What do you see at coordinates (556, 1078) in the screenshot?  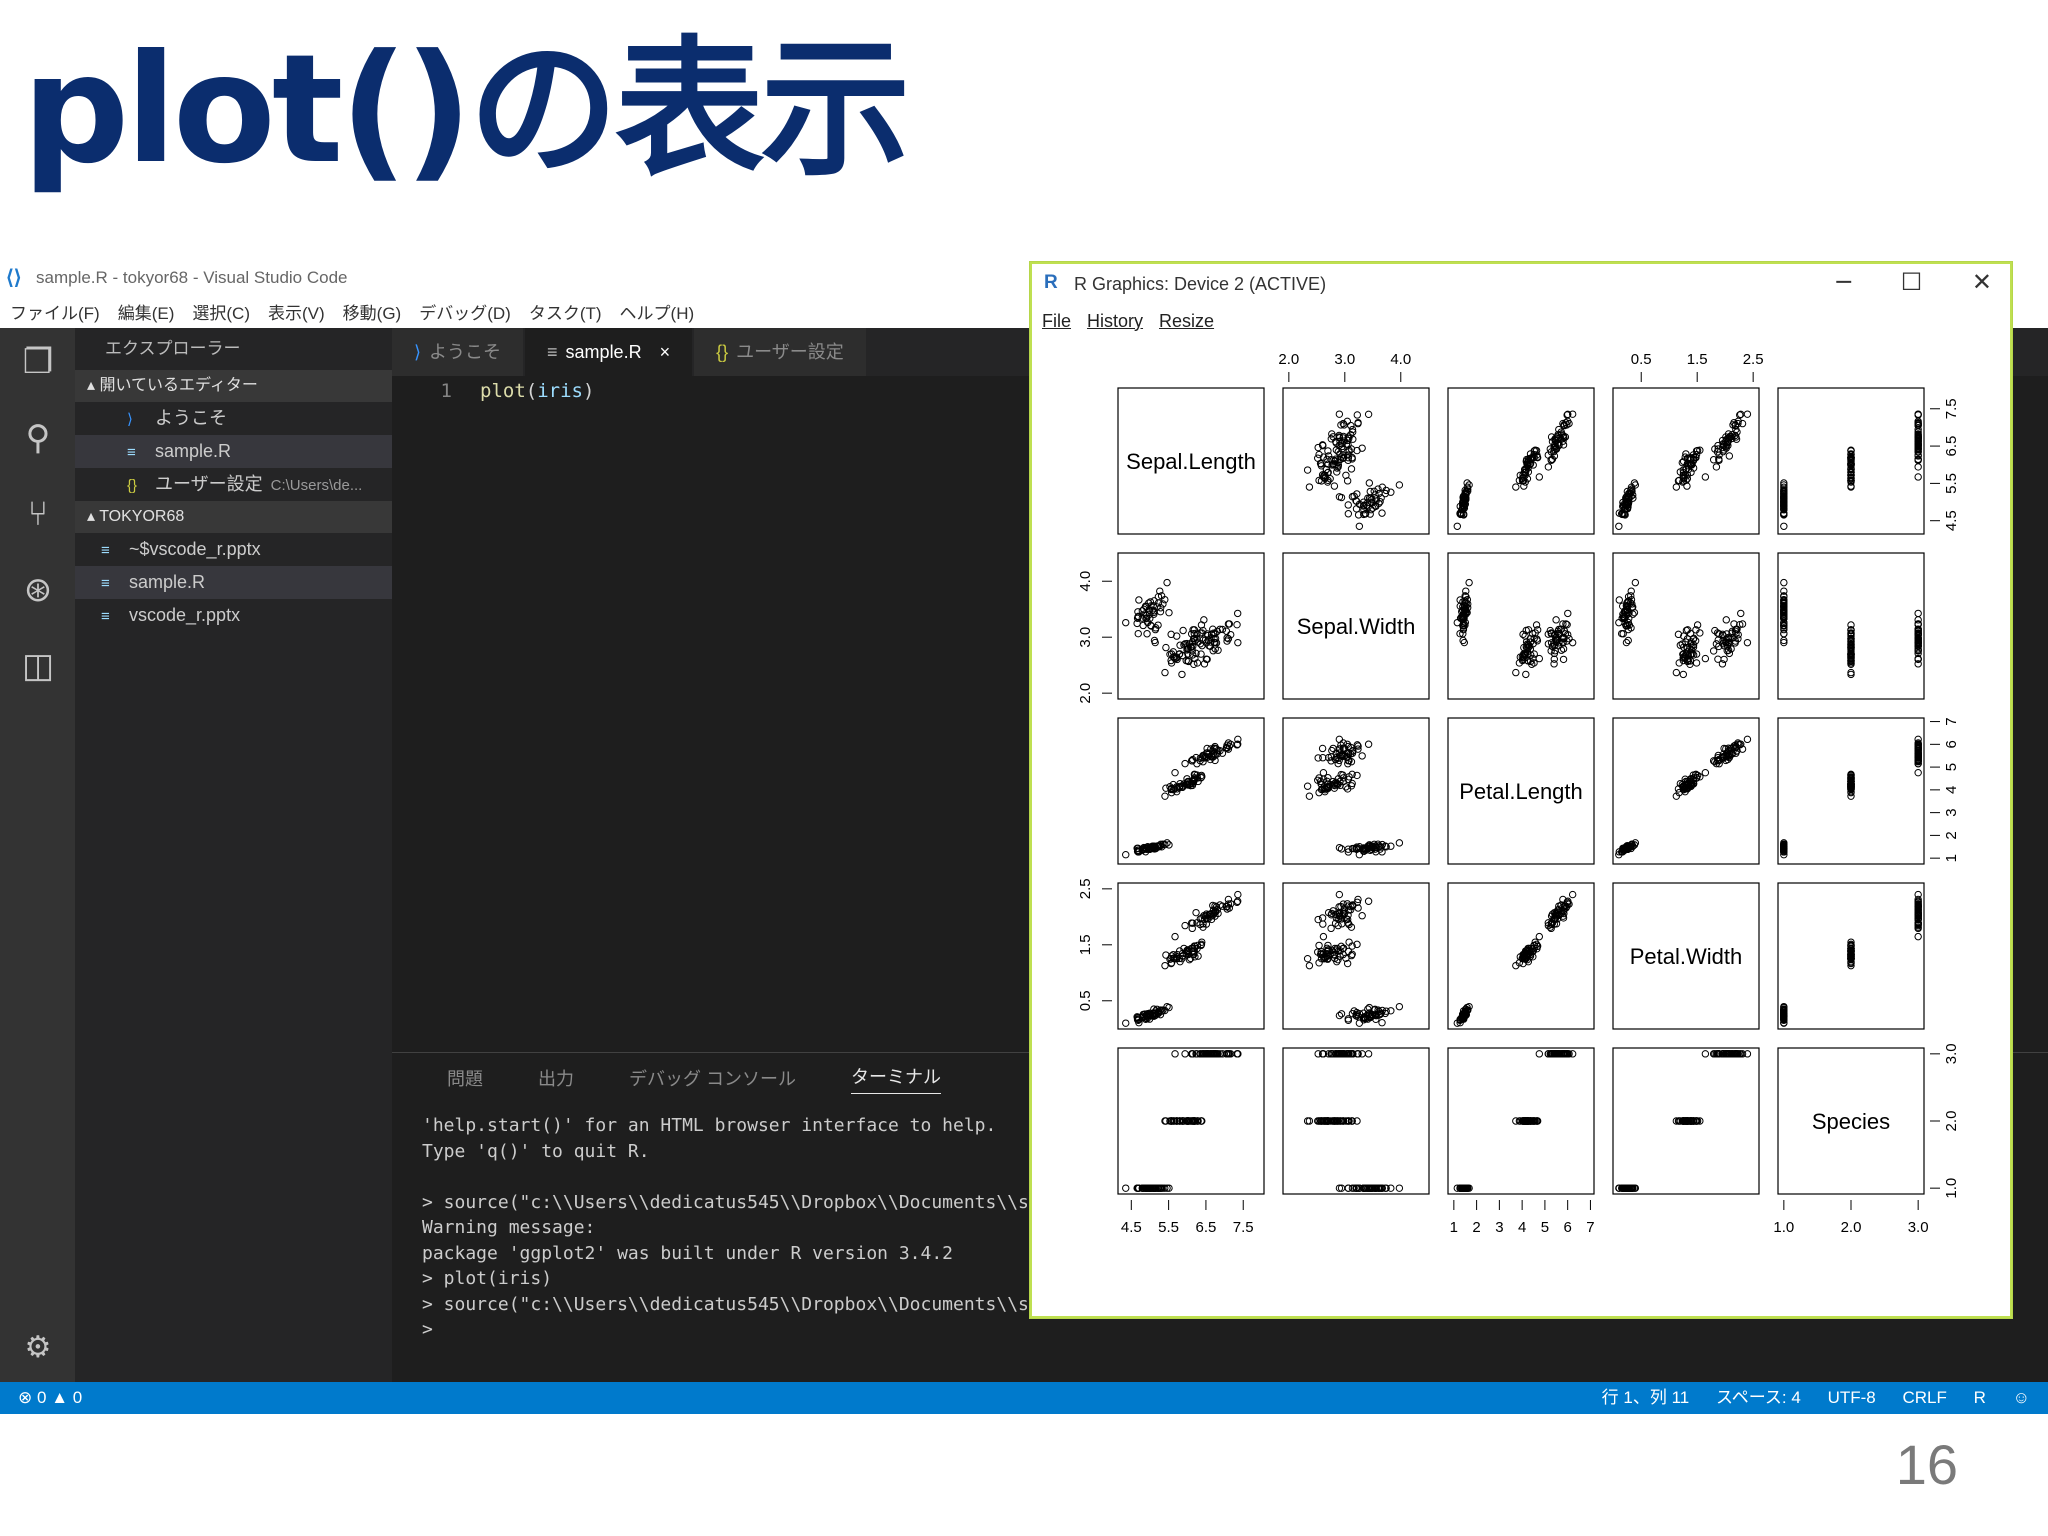 I see `panel-tab-output: 出力` at bounding box center [556, 1078].